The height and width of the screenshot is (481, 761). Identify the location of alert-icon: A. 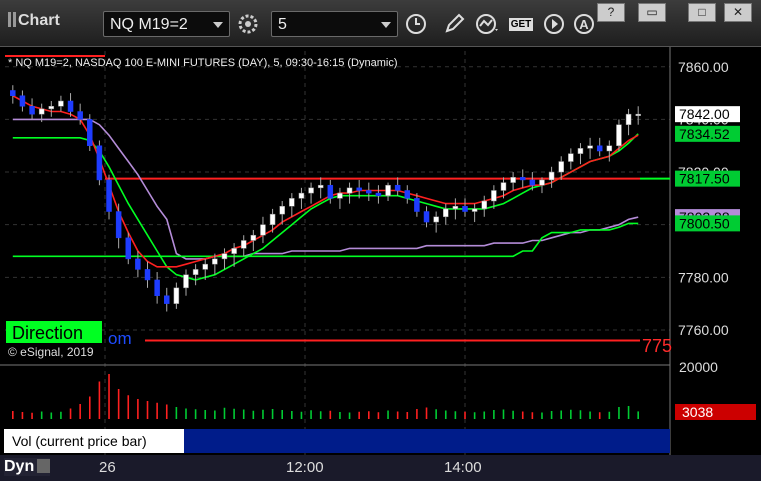
(584, 24).